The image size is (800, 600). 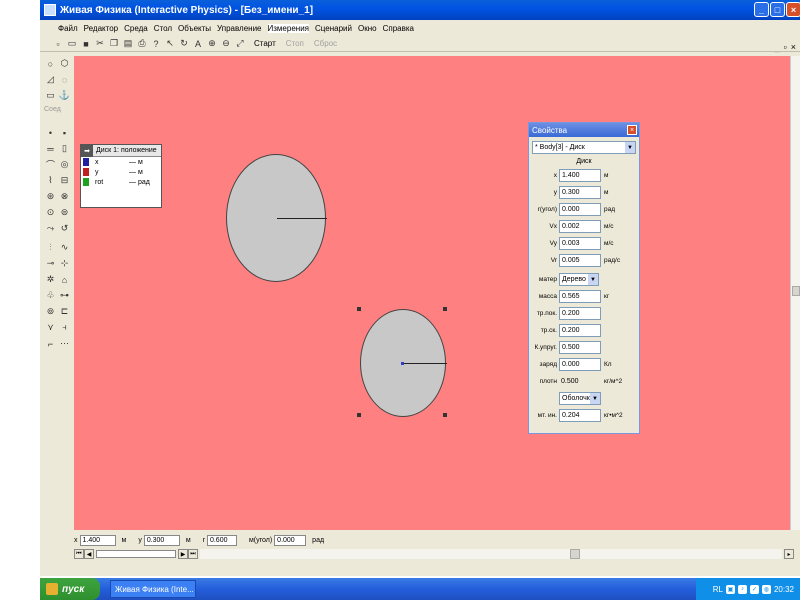 What do you see at coordinates (64, 95) in the screenshot?
I see `anchor-tool-icon: ⚓` at bounding box center [64, 95].